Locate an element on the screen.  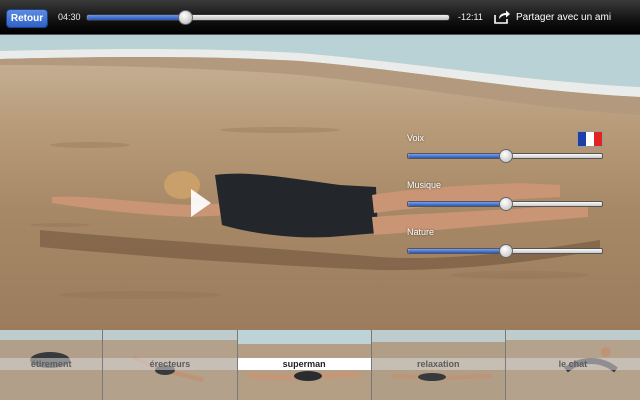
nature-label: Nature is located at coordinates (421, 232).